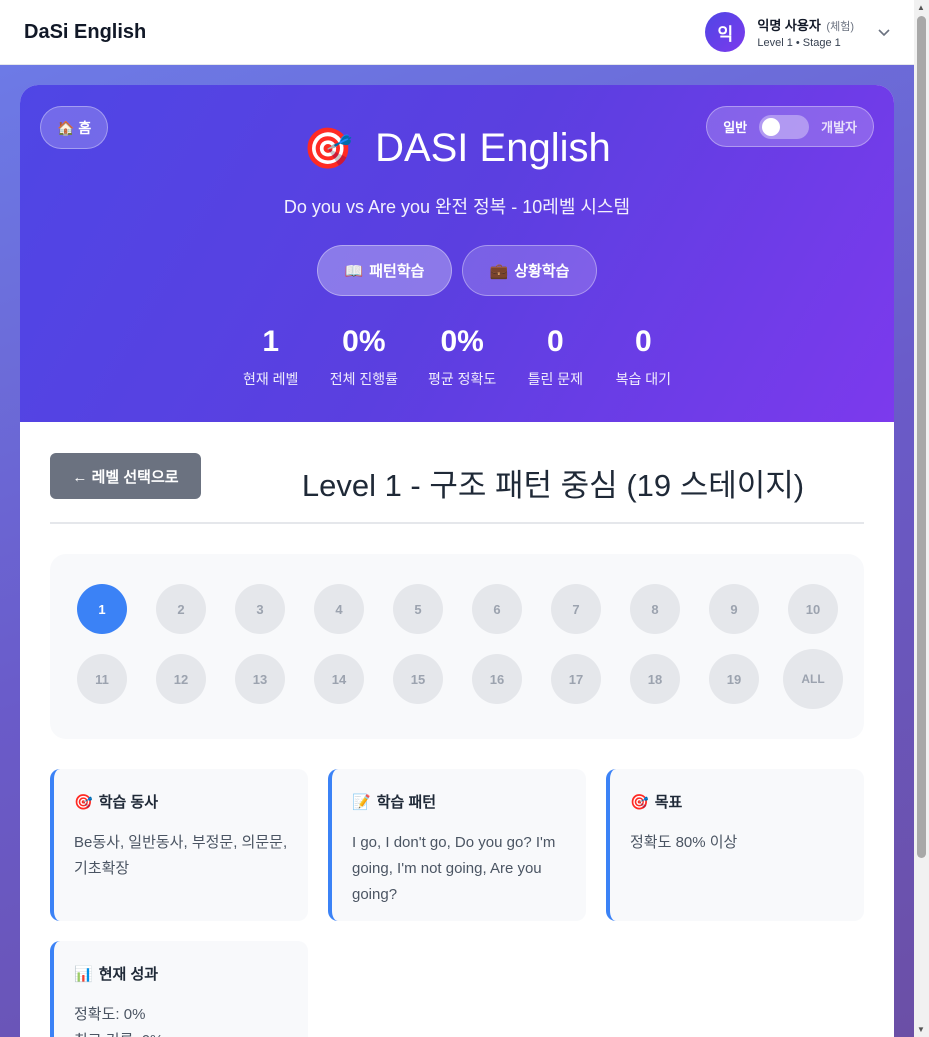  I want to click on chevron-down-icon, so click(884, 32).